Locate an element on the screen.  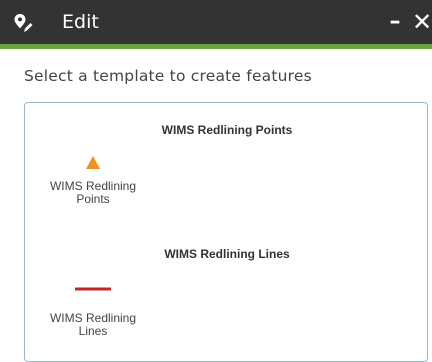
group-title-points: WIMS Redlining Points is located at coordinates (227, 130).